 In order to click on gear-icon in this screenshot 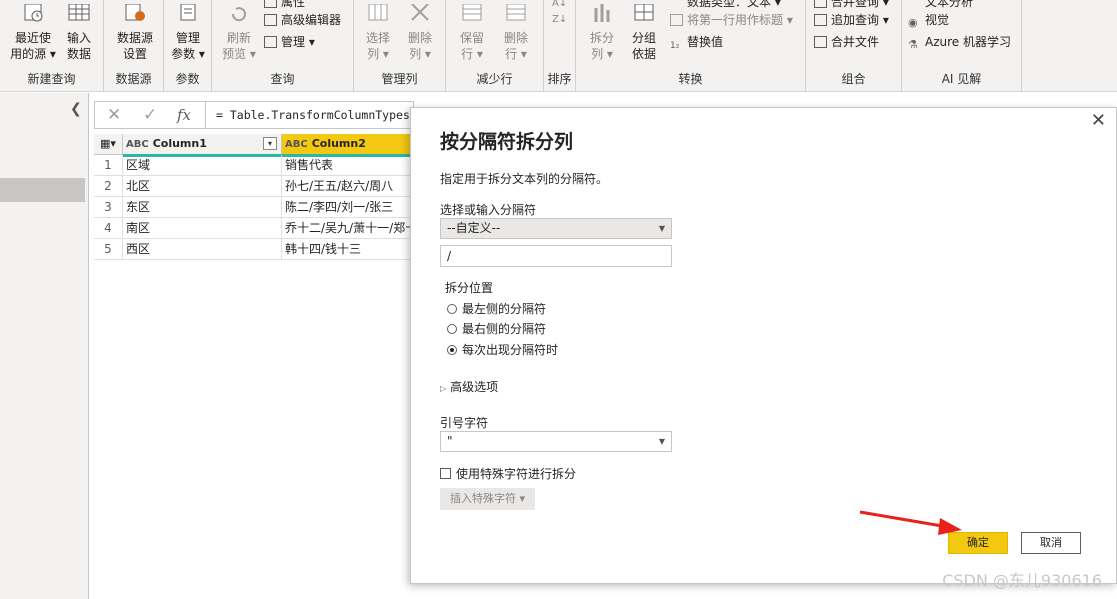, I will do `click(135, 12)`.